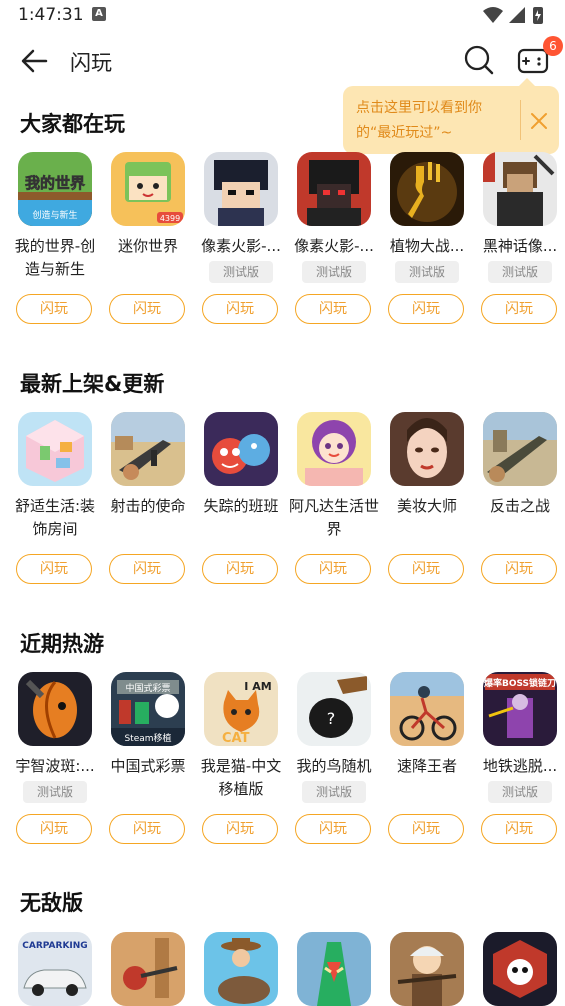 Image resolution: width=565 pixels, height=1006 pixels. I want to click on tooltip-text: 点击这里可以看到你的“最近玩过”~, so click(419, 120).